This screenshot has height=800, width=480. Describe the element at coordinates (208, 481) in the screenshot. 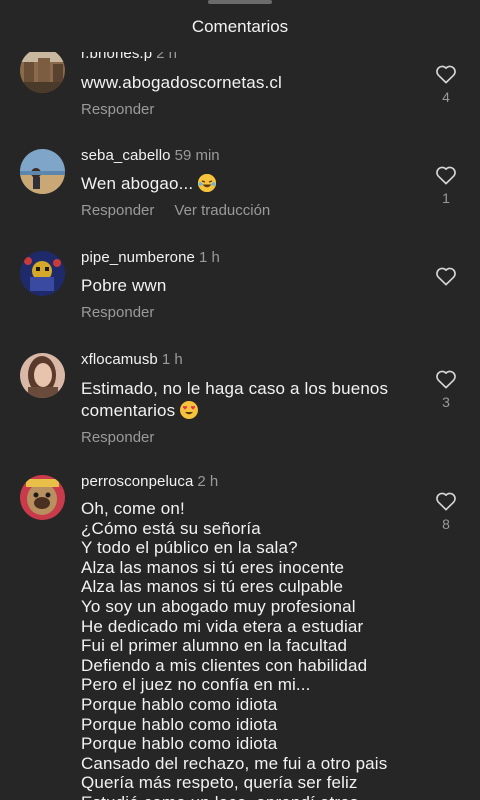

I see `comment-time: 2 h` at that location.